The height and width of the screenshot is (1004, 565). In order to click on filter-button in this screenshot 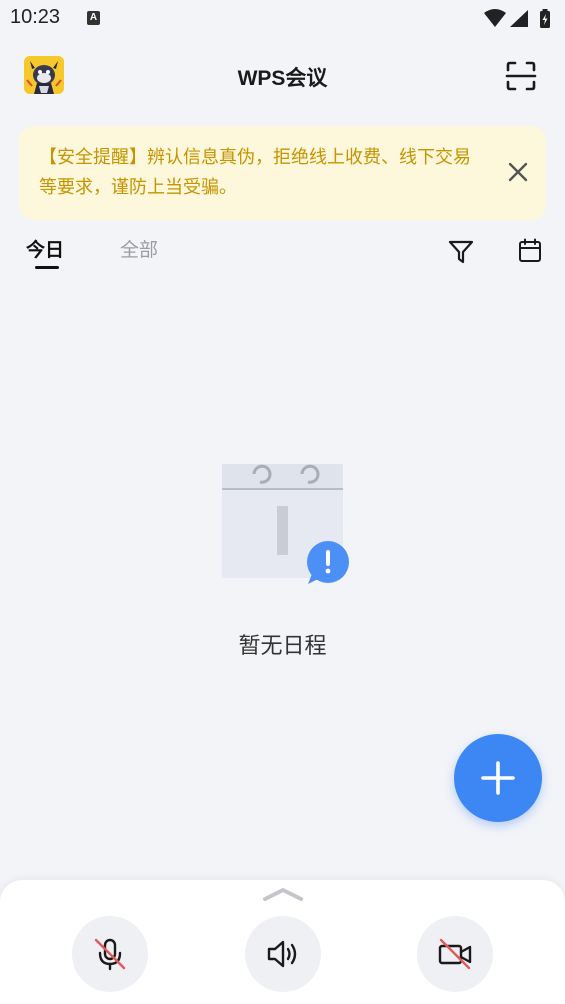, I will do `click(461, 252)`.